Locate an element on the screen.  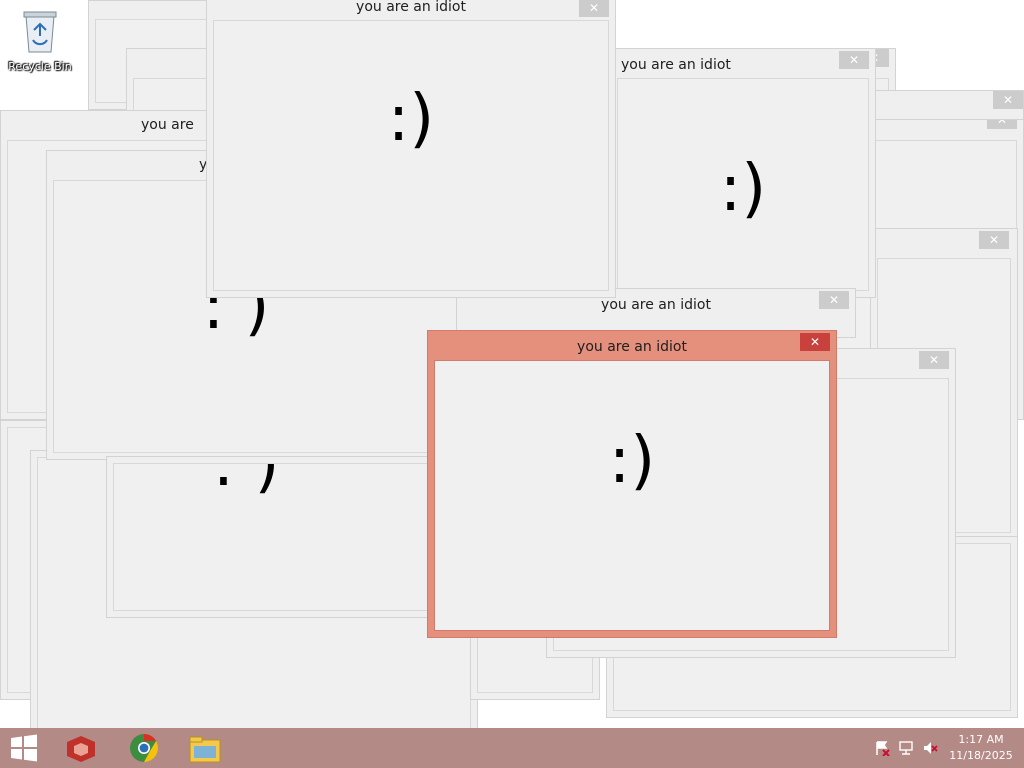
clock-date: 11/18/2025 is located at coordinates (981, 755).